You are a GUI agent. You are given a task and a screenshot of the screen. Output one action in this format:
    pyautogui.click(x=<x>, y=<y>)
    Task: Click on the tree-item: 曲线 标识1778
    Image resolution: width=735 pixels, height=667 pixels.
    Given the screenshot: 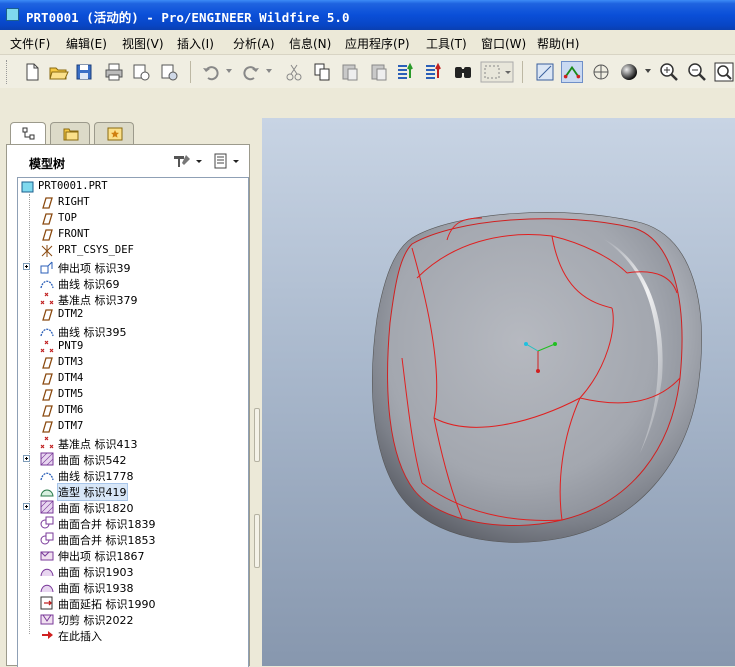 What is the action you would take?
    pyautogui.click(x=133, y=475)
    